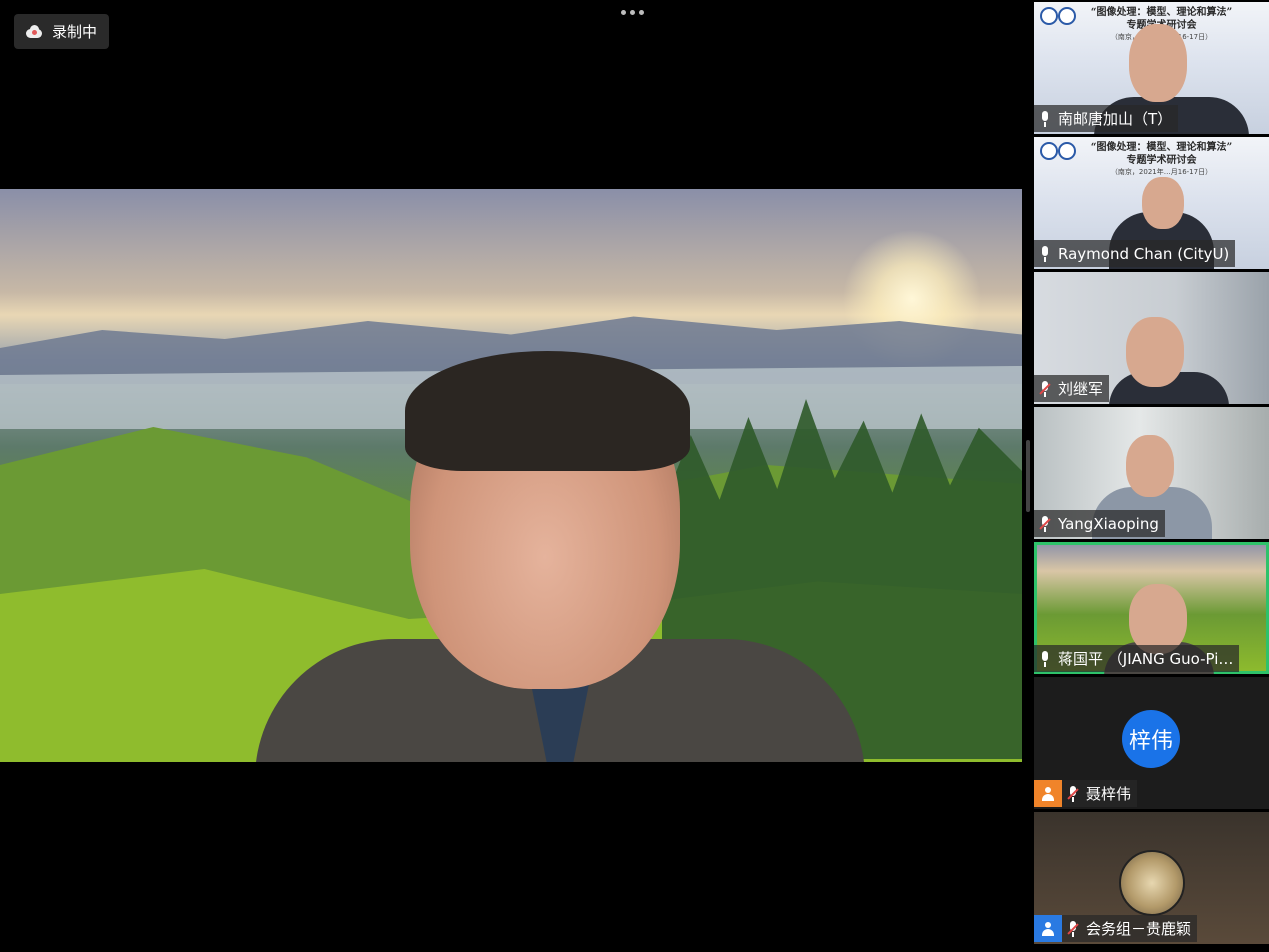  What do you see at coordinates (1028, 476) in the screenshot?
I see `scrollbar` at bounding box center [1028, 476].